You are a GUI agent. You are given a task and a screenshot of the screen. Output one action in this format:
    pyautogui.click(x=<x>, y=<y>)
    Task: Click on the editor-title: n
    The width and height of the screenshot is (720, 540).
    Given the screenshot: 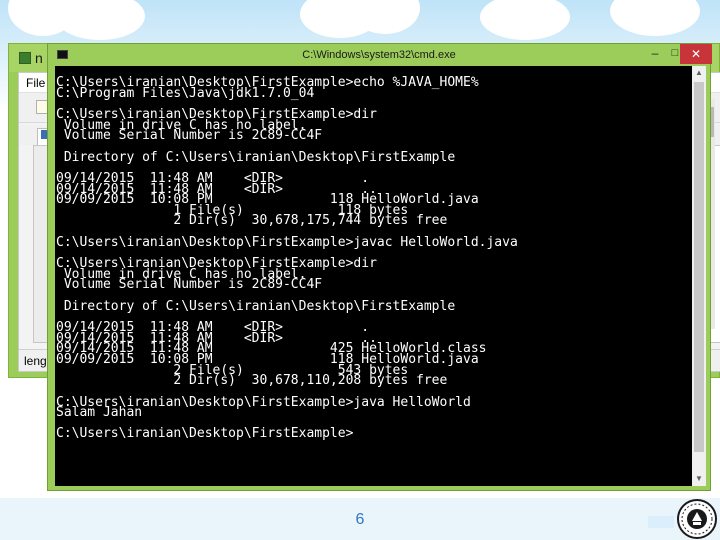 What is the action you would take?
    pyautogui.click(x=39, y=58)
    